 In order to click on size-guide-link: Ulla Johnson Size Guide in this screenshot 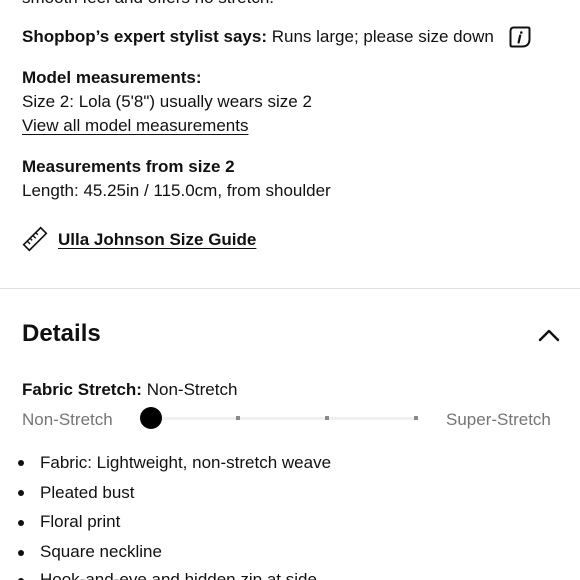, I will do `click(157, 240)`.